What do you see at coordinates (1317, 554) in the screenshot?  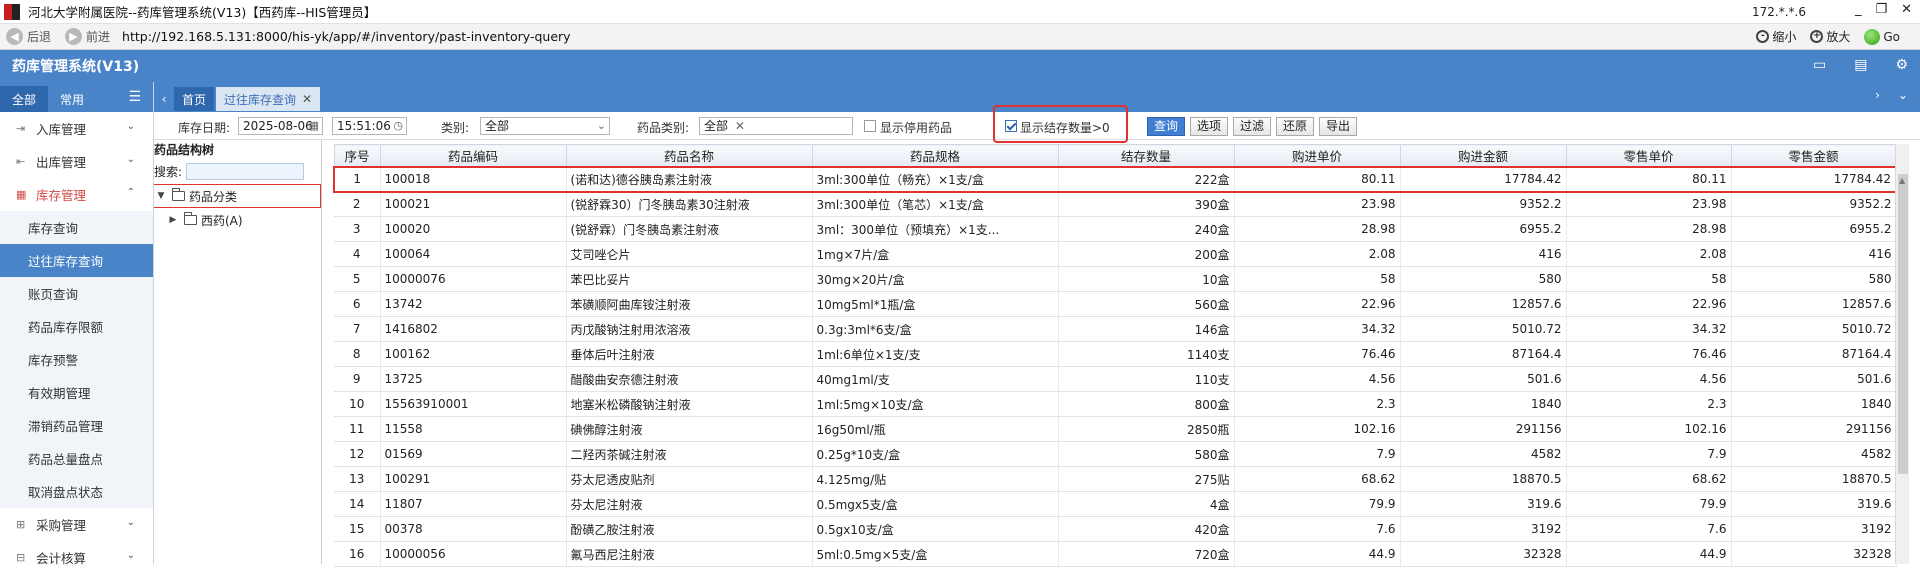 I see `table-cell: 44.9` at bounding box center [1317, 554].